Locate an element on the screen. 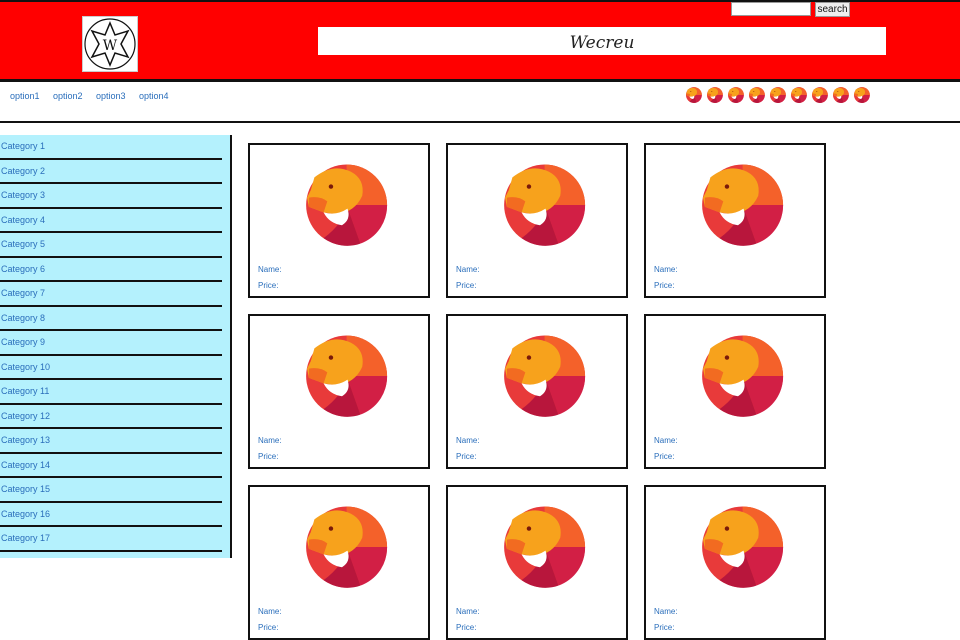 This screenshot has height=640, width=960. sidebar-category-17: Category 17 is located at coordinates (111, 539).